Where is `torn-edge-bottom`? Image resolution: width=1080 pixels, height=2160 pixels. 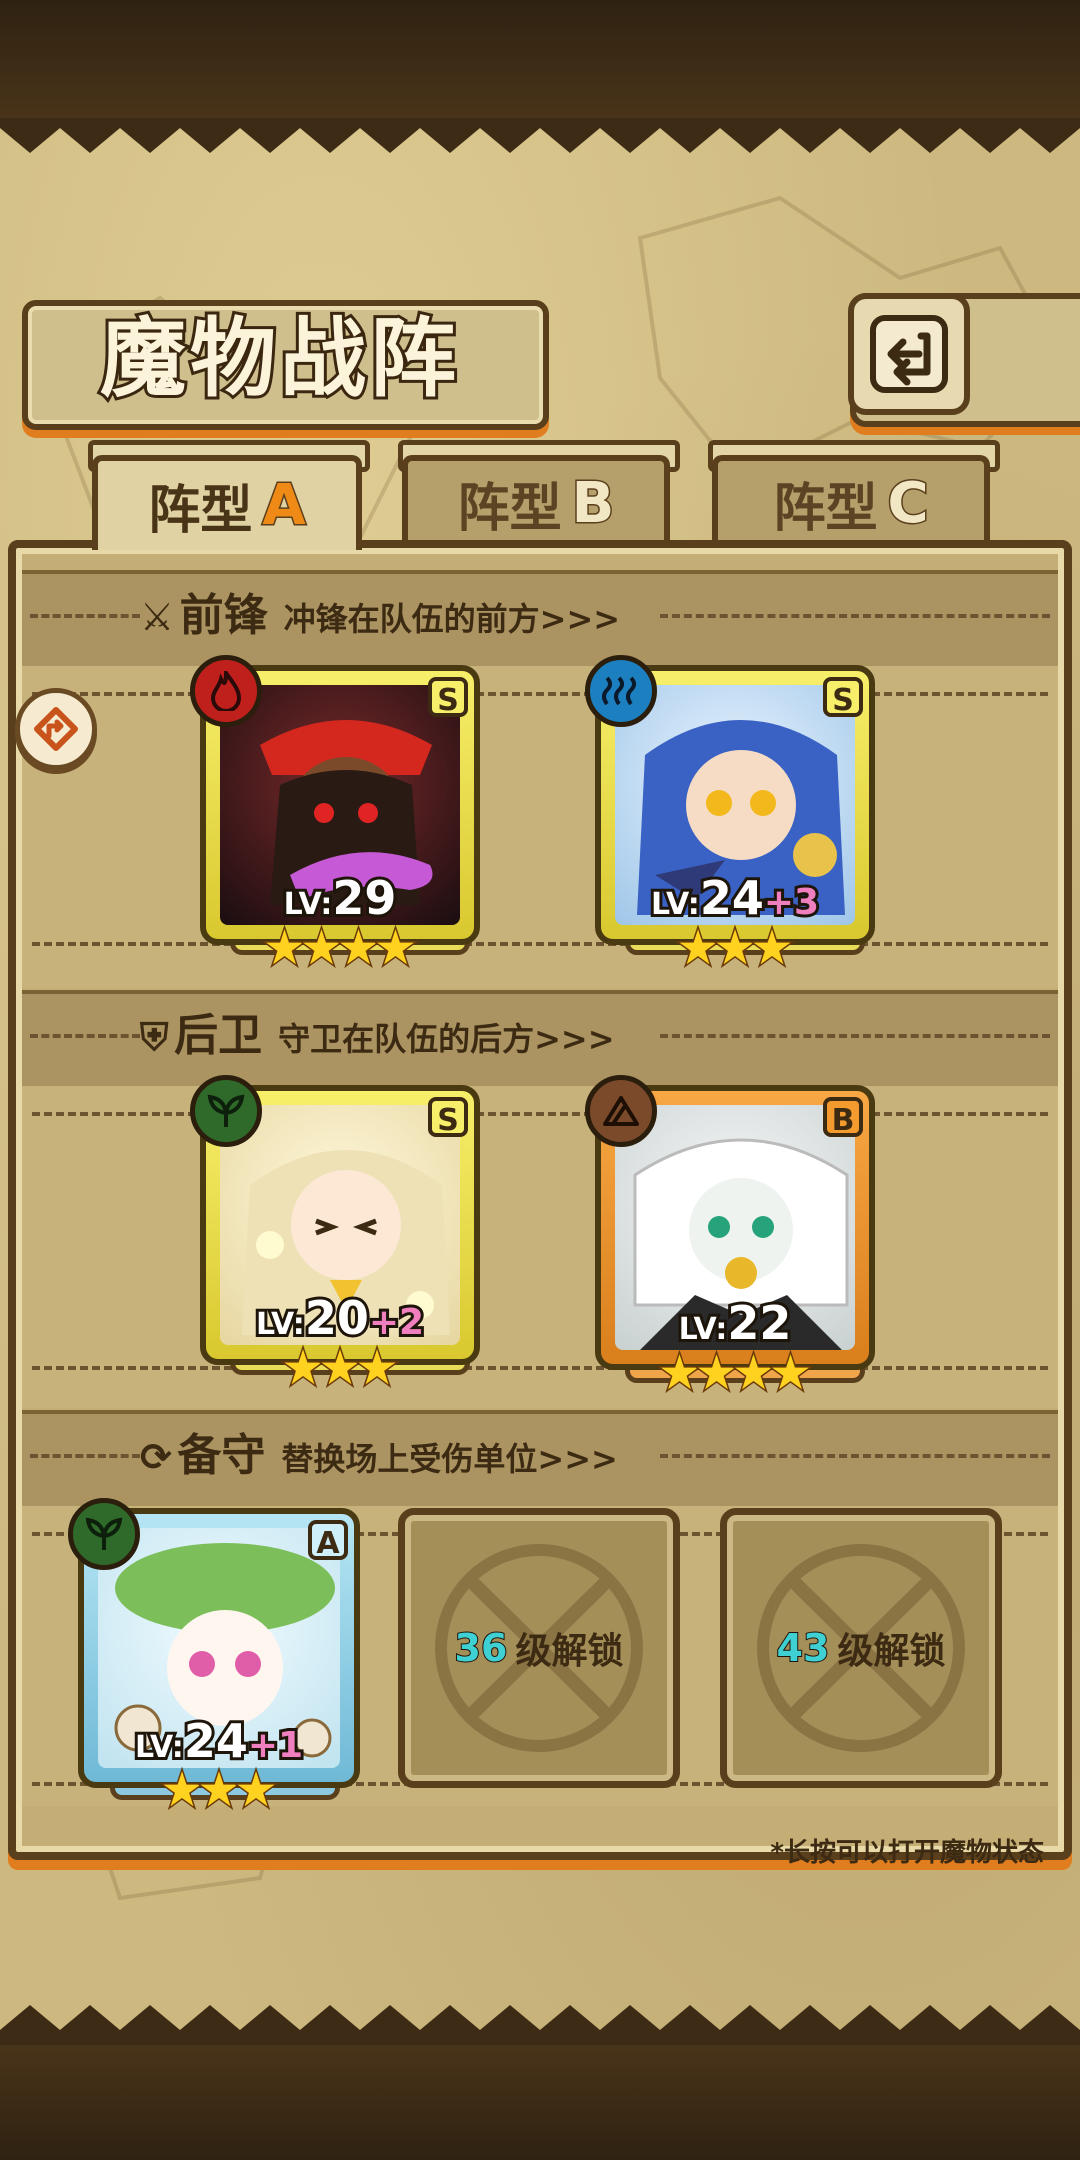
torn-edge-bottom is located at coordinates (540, 2025).